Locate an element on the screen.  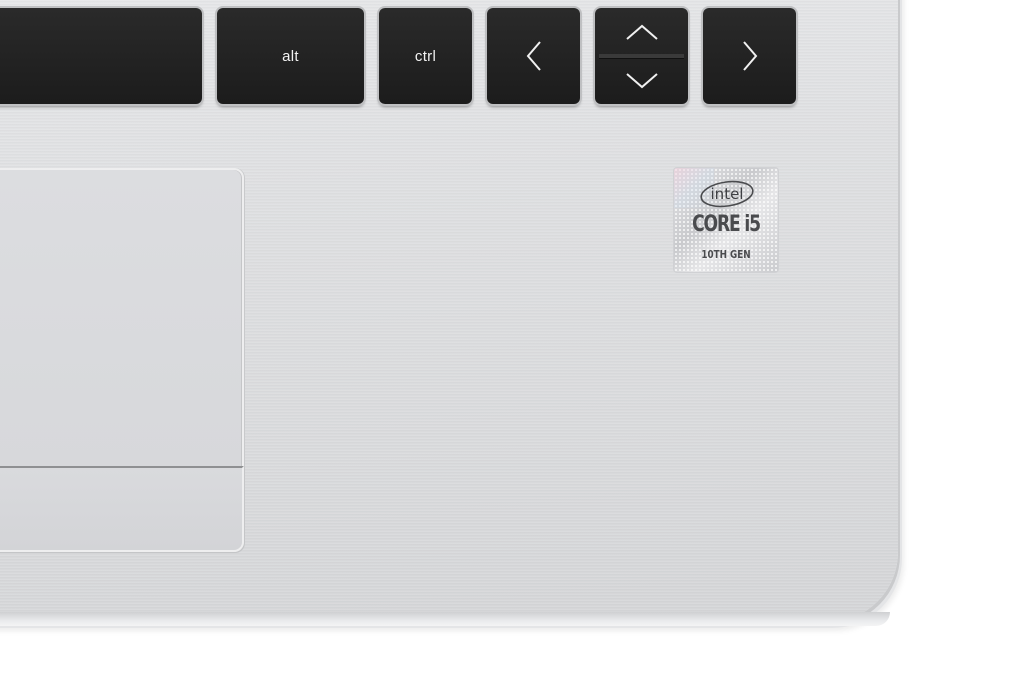
key-arrow-up-down is located at coordinates (641, 56).